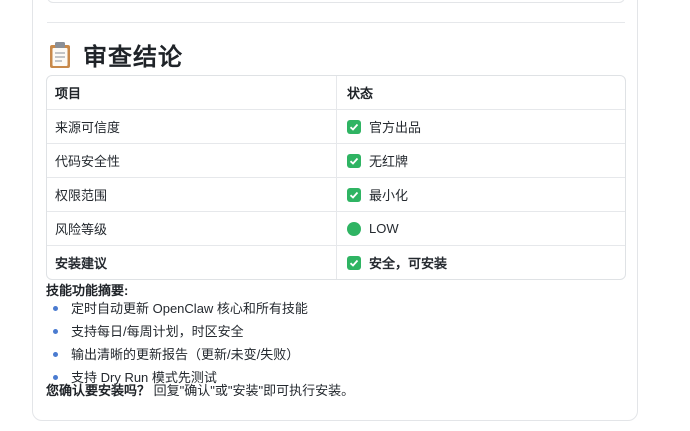 This screenshot has width=690, height=431. I want to click on clipboard-icon, so click(60, 54).